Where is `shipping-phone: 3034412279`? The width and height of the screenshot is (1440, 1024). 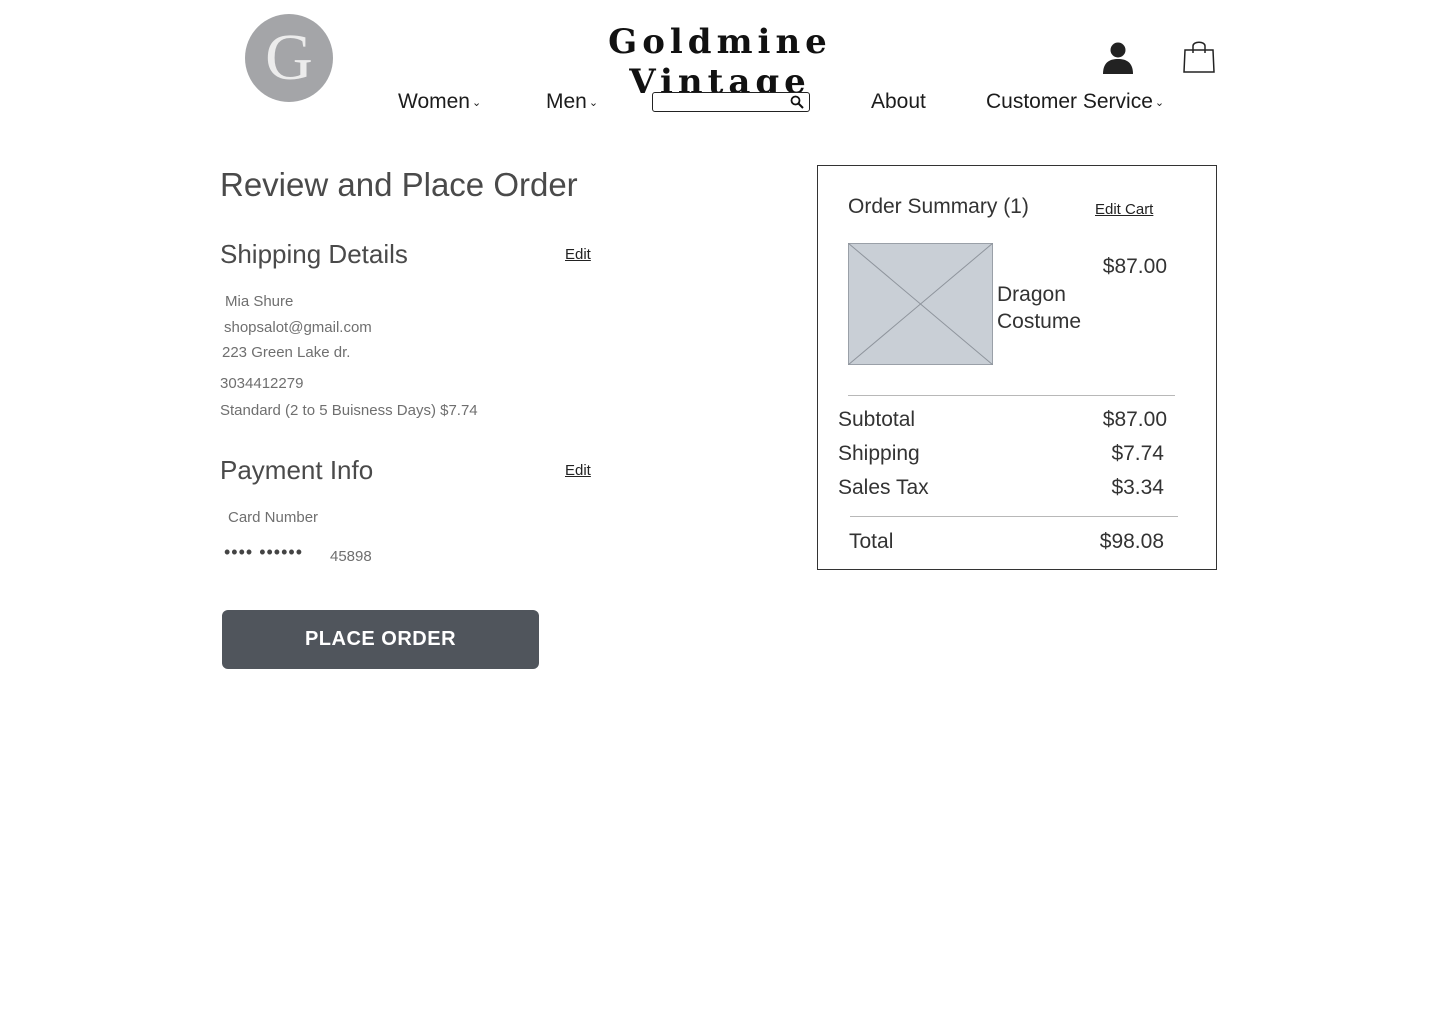
shipping-phone: 3034412279 is located at coordinates (262, 383).